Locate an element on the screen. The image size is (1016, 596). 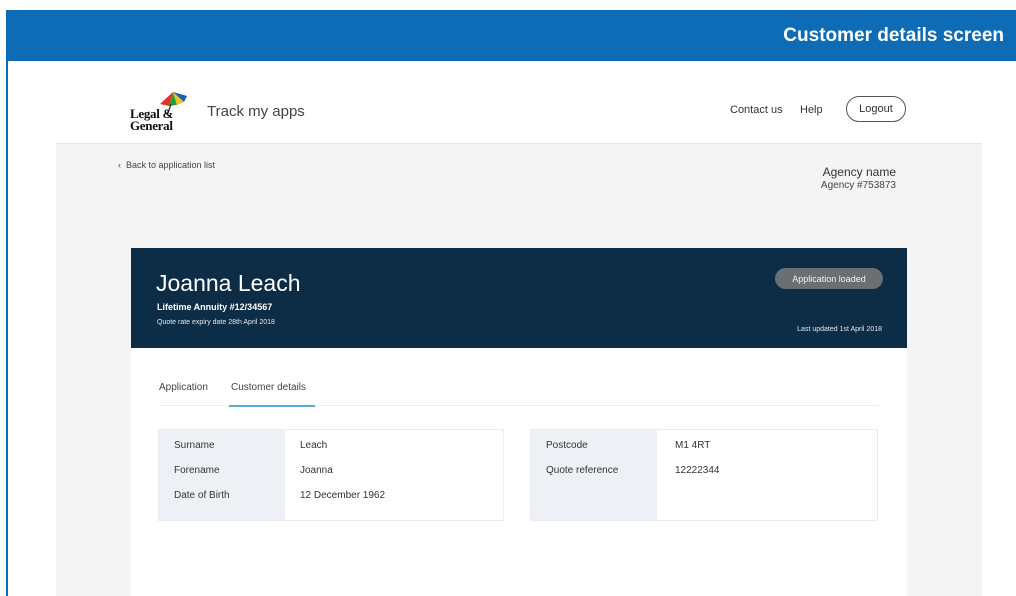
caption-bar: Customer details screen is located at coordinates (511, 35).